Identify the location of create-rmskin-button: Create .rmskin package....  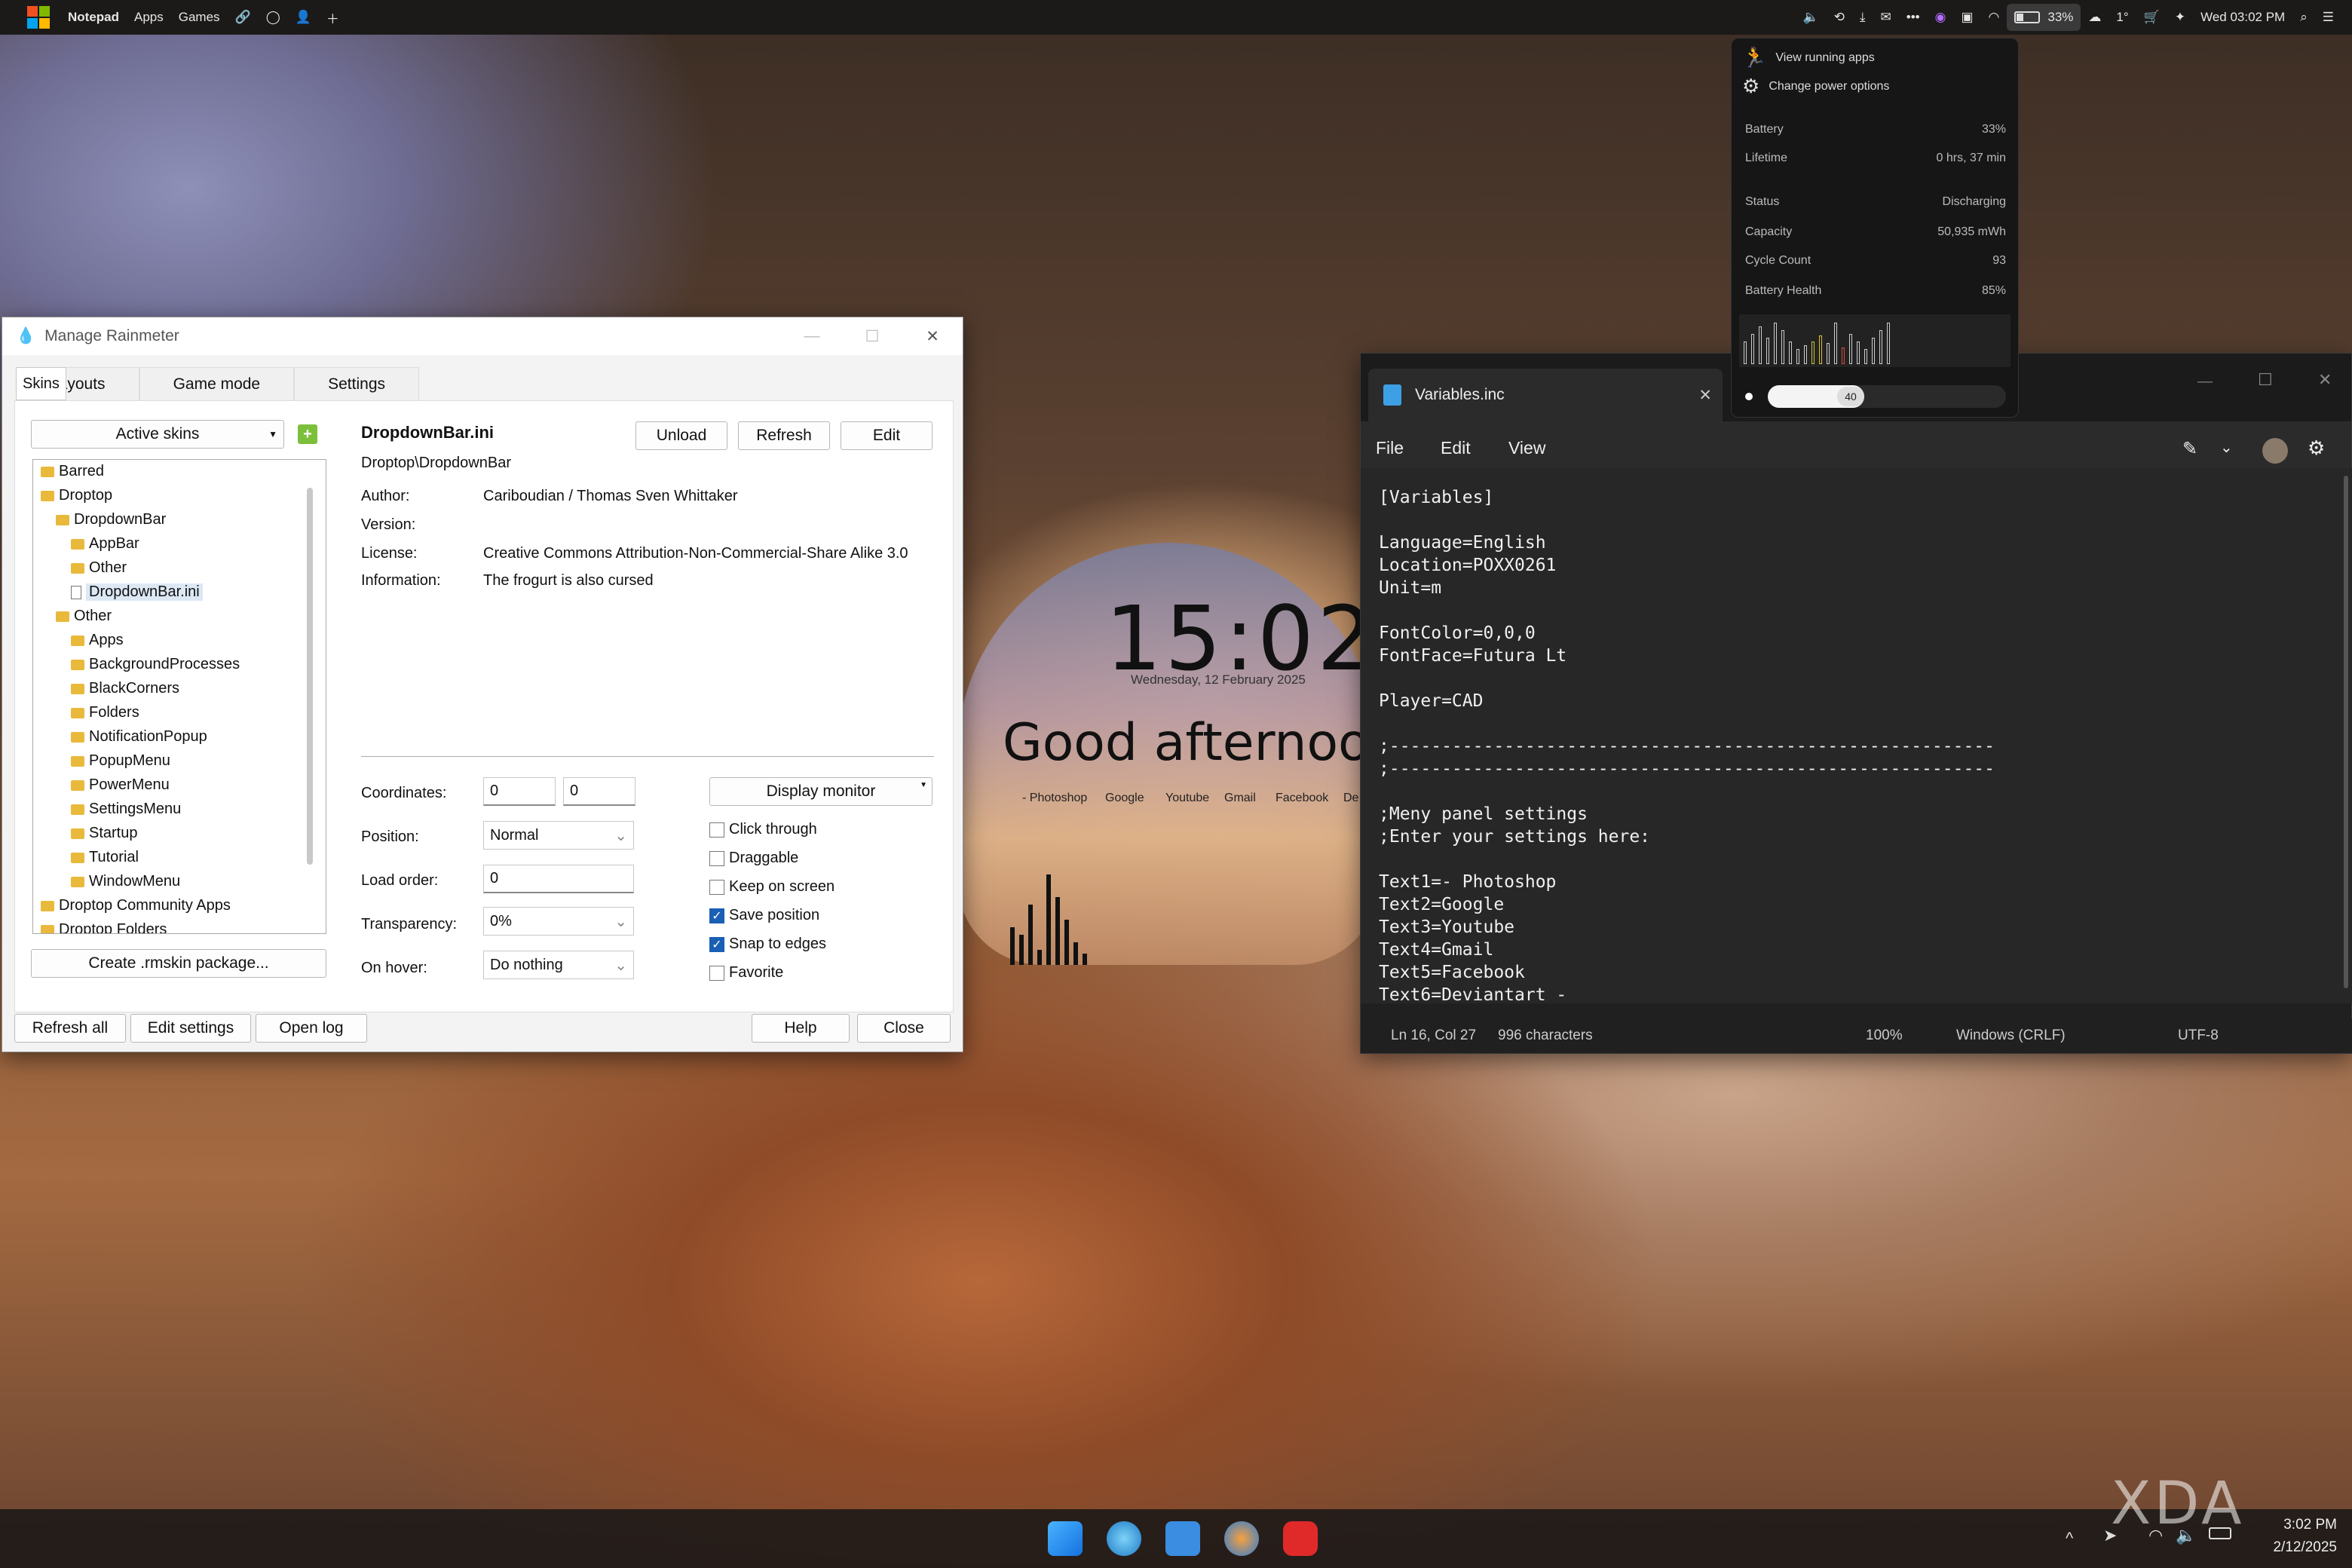
(178, 963).